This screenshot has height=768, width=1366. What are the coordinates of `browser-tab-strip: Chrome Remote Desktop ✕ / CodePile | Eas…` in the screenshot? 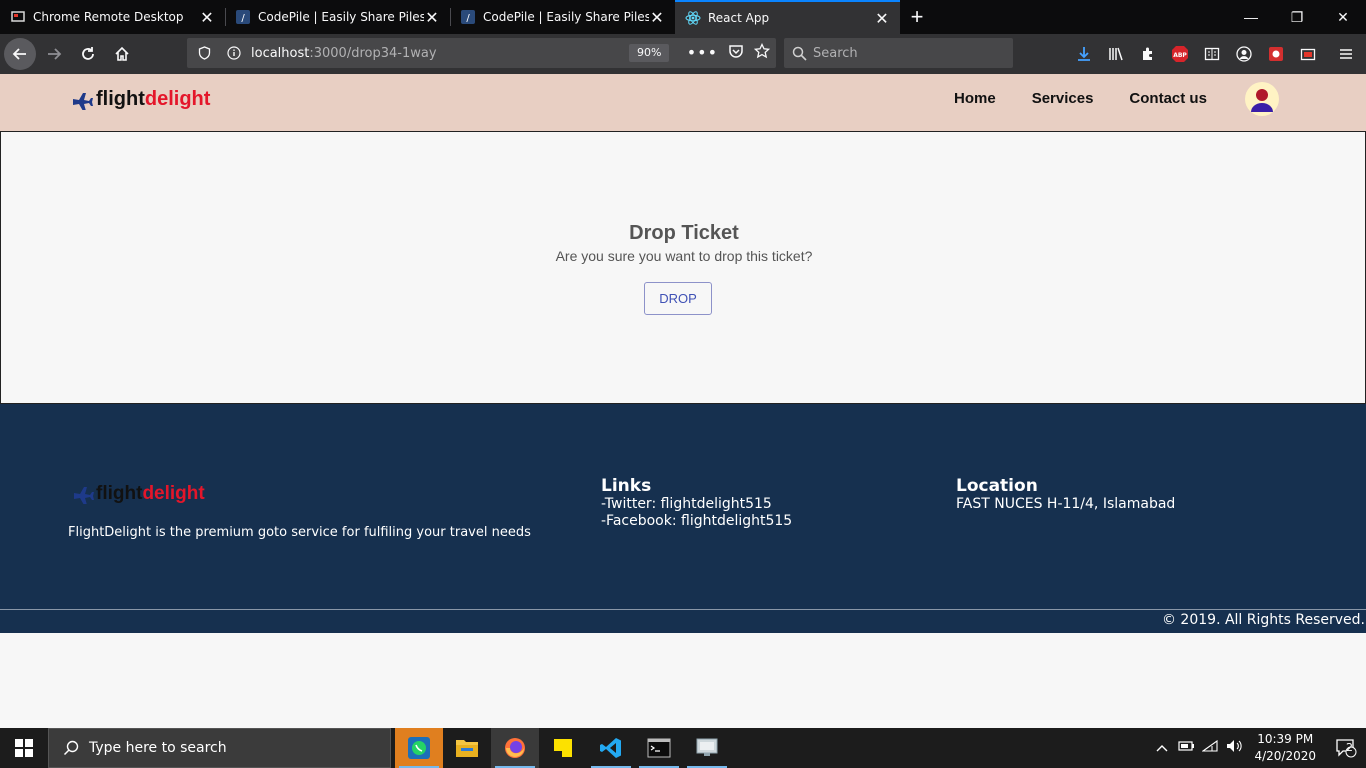 It's located at (683, 17).